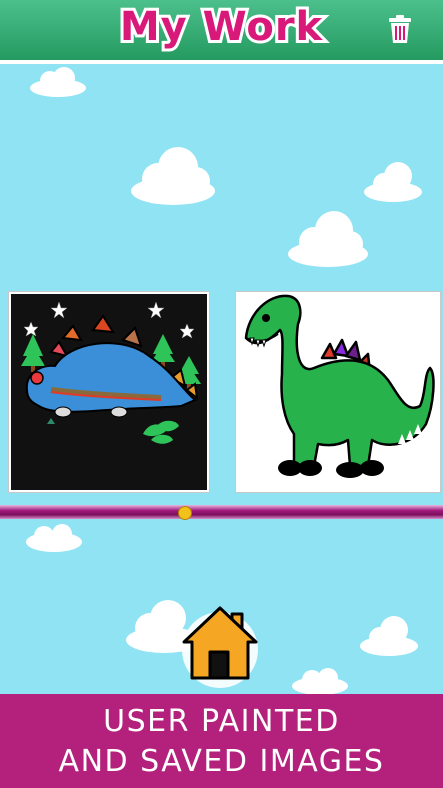 The width and height of the screenshot is (443, 788). What do you see at coordinates (221, 741) in the screenshot?
I see `promo-banner: USER PAINTED AND SAVED IMAGES` at bounding box center [221, 741].